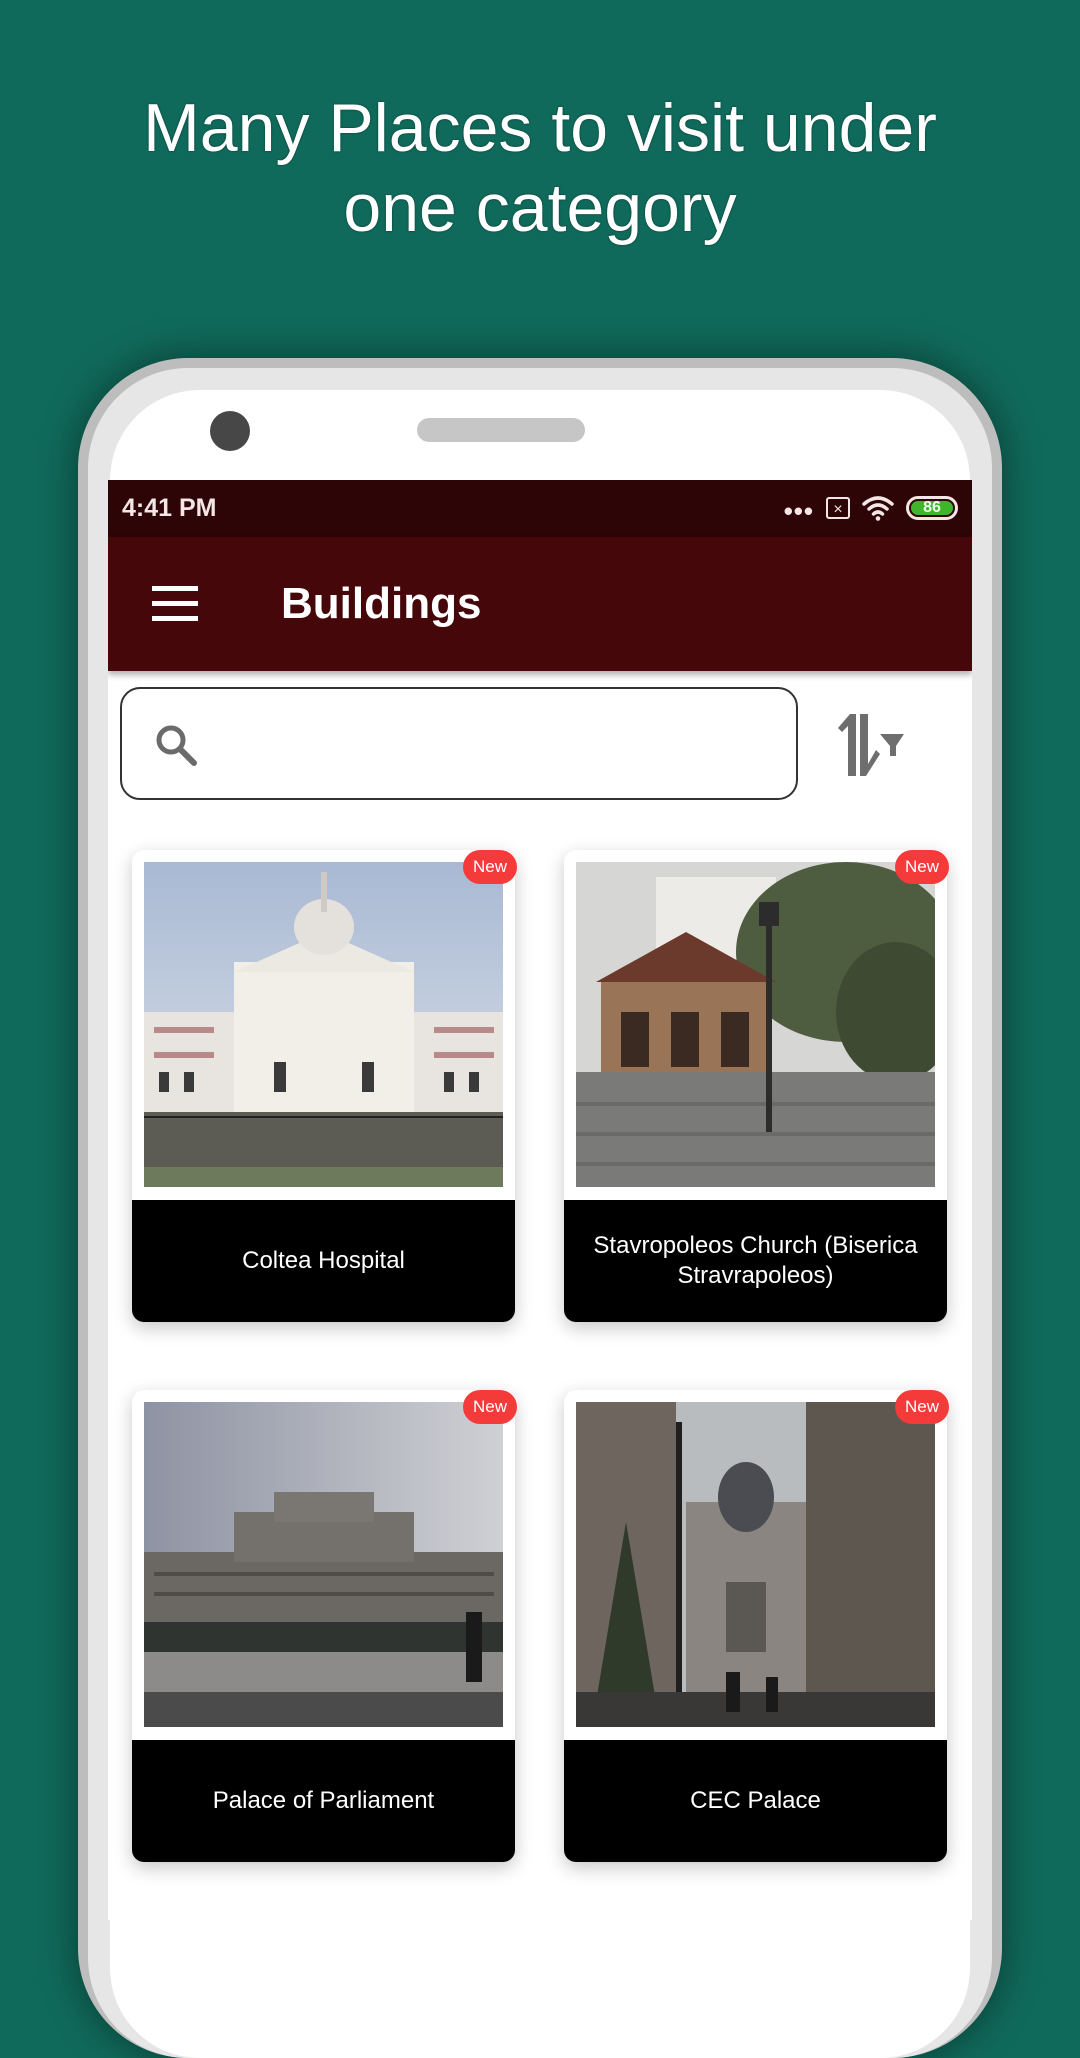 Image resolution: width=1080 pixels, height=2058 pixels. I want to click on hamburger-menu-icon, so click(175, 604).